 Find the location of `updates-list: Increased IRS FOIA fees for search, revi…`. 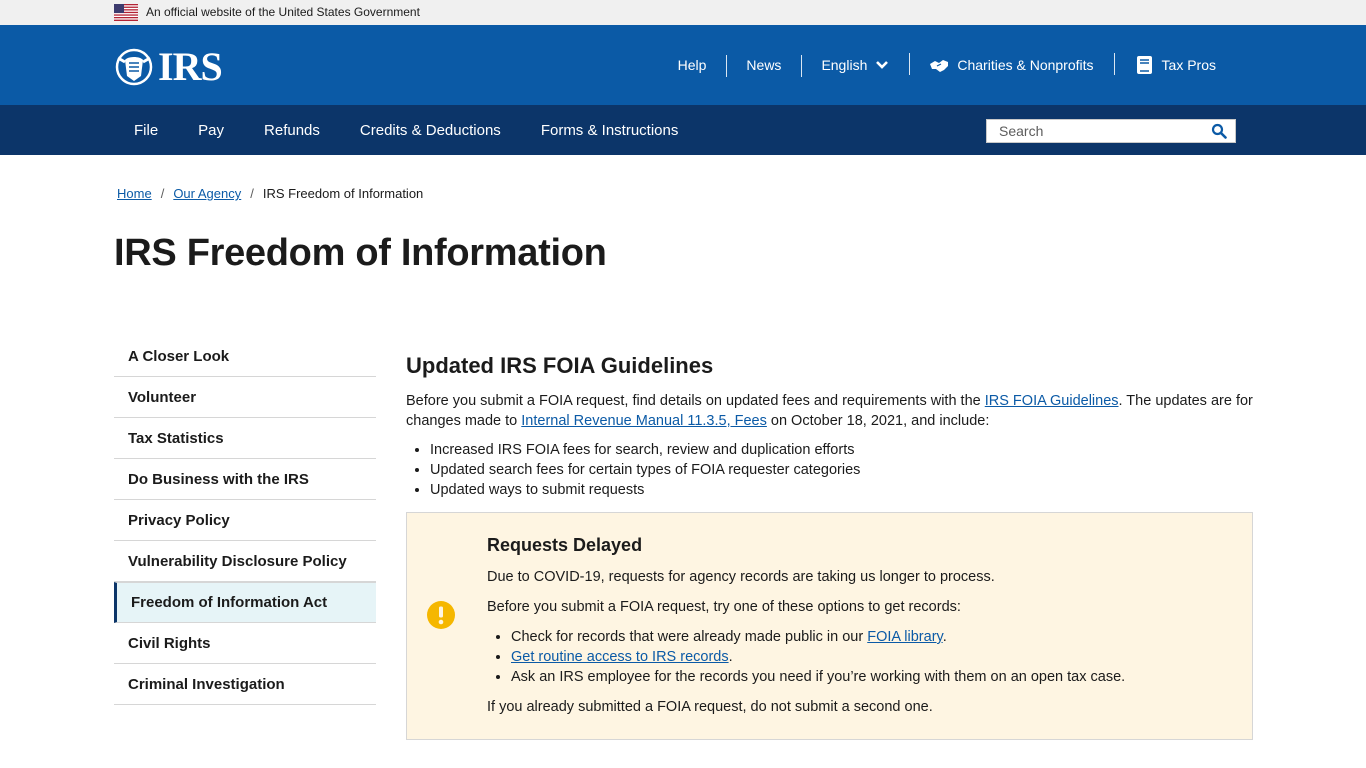

updates-list: Increased IRS FOIA fees for search, revi… is located at coordinates (830, 470).